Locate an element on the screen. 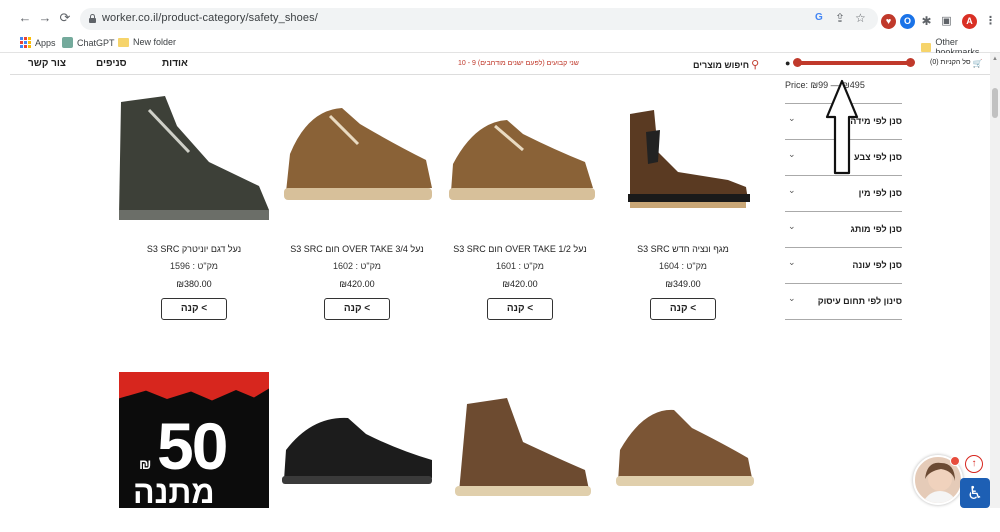 This screenshot has width=1000, height=532. nav-branches: סניפים is located at coordinates (111, 63).